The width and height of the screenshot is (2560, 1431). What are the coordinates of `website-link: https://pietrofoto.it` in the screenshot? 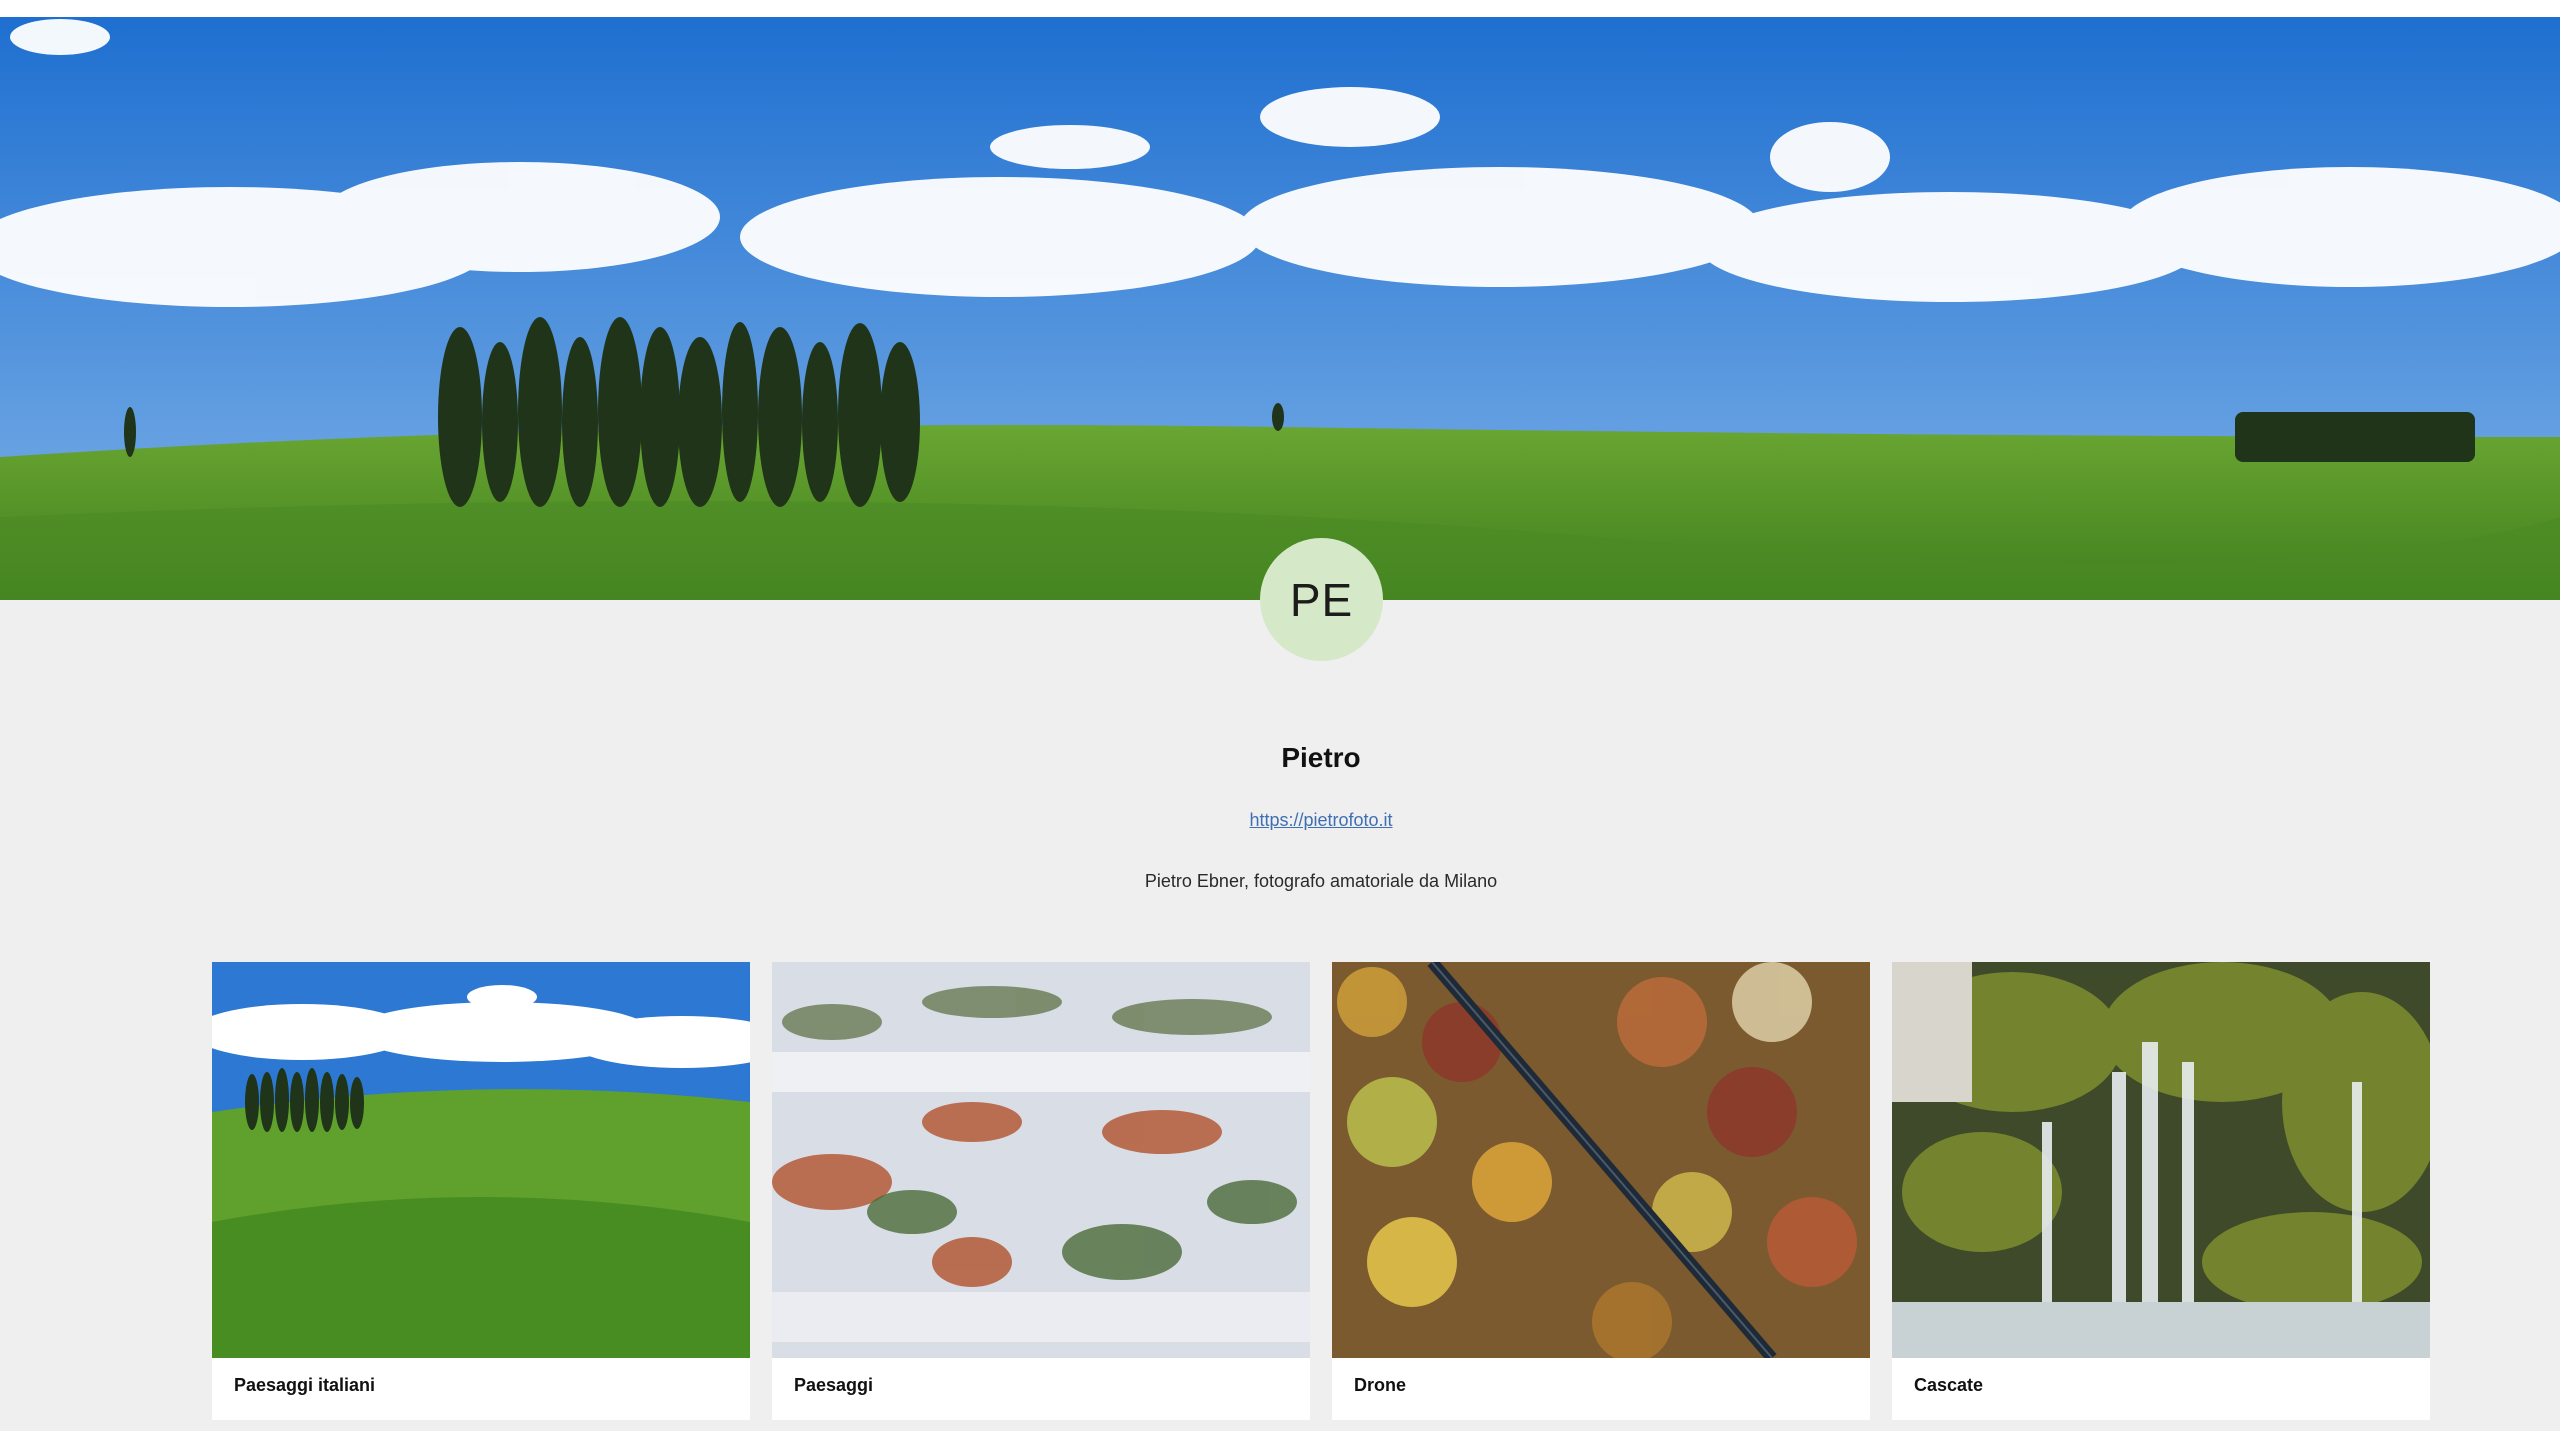 It's located at (1320, 820).